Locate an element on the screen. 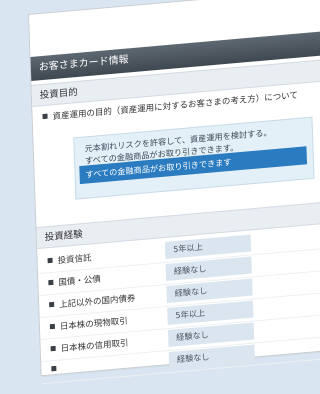 This screenshot has height=394, width=320. row-label: 投資信託 is located at coordinates (69, 259).